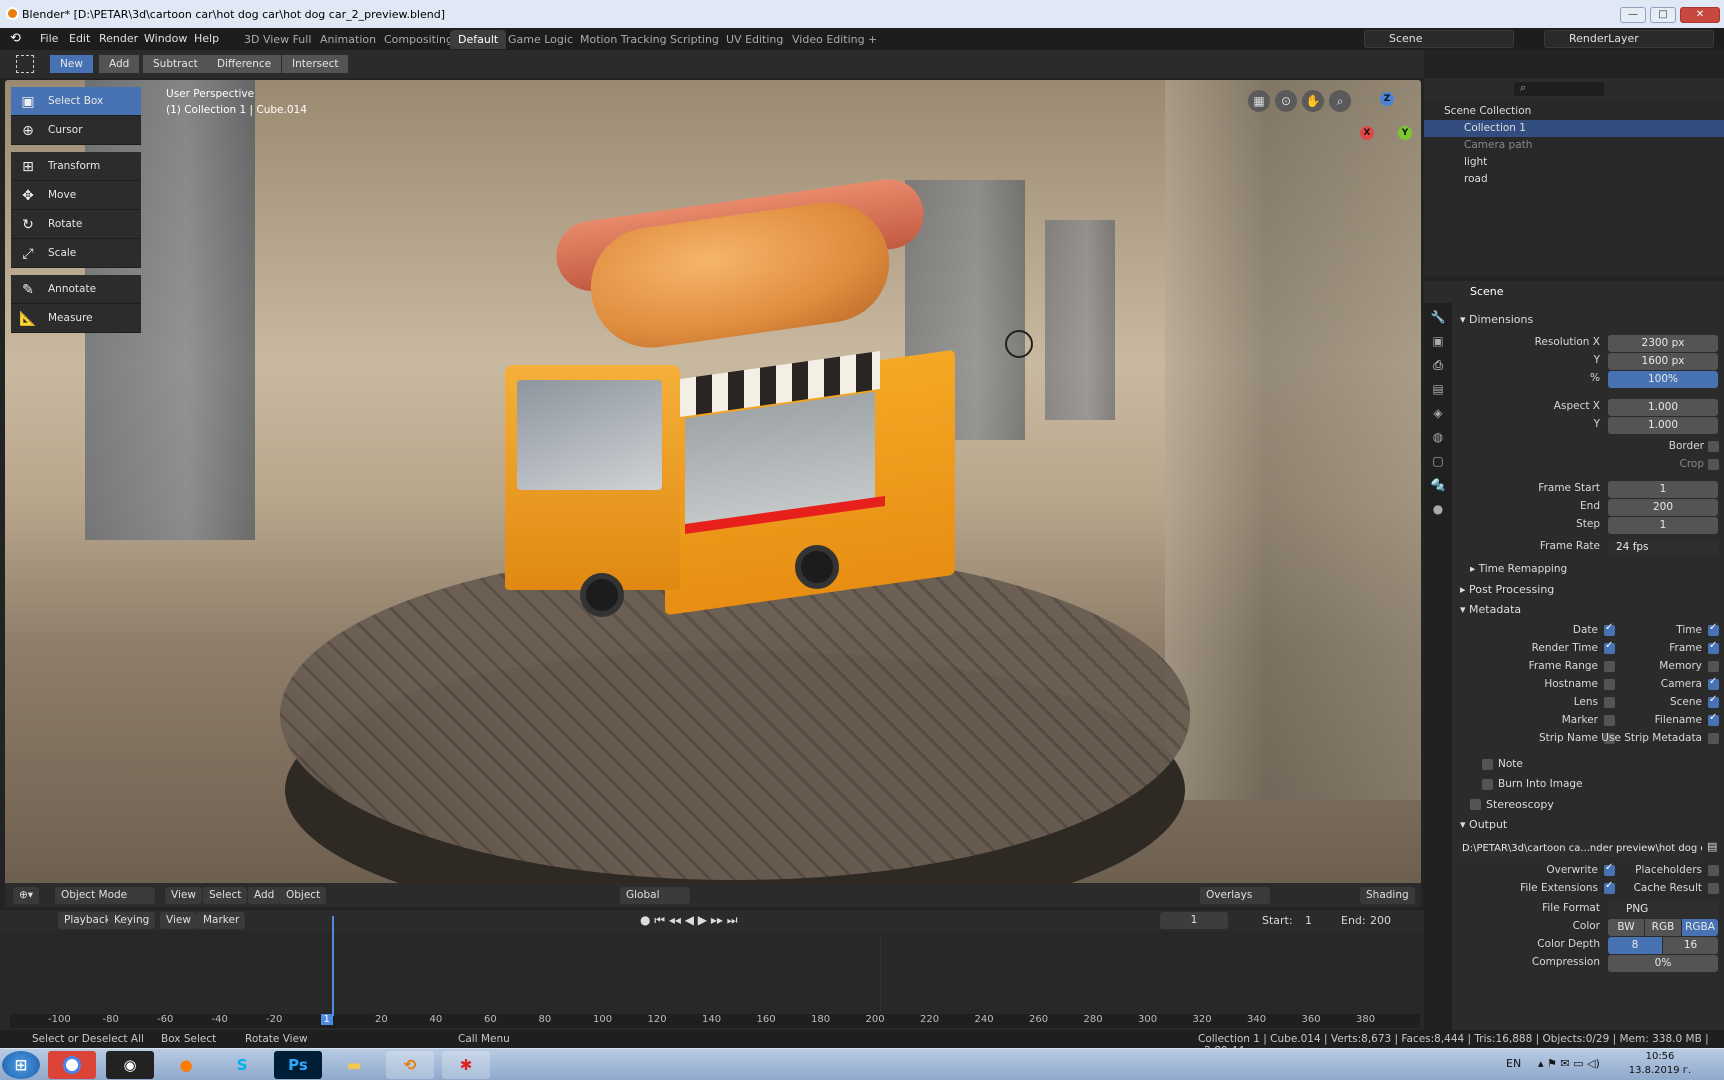 The image size is (1724, 1080). Describe the element at coordinates (315, 64) in the screenshot. I see `mode-intersect-button: Intersect` at that location.